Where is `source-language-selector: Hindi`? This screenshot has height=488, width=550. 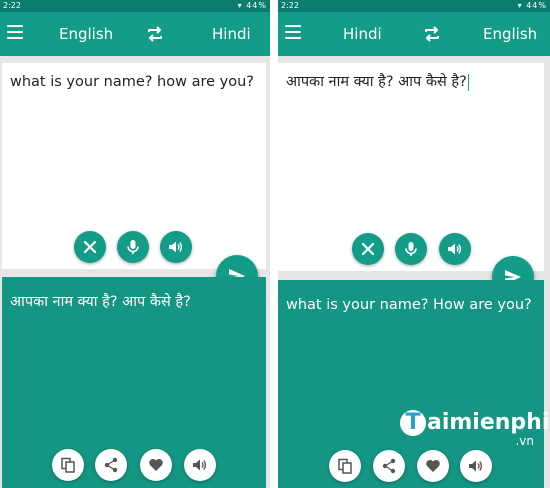
source-language-selector: Hindi is located at coordinates (362, 34).